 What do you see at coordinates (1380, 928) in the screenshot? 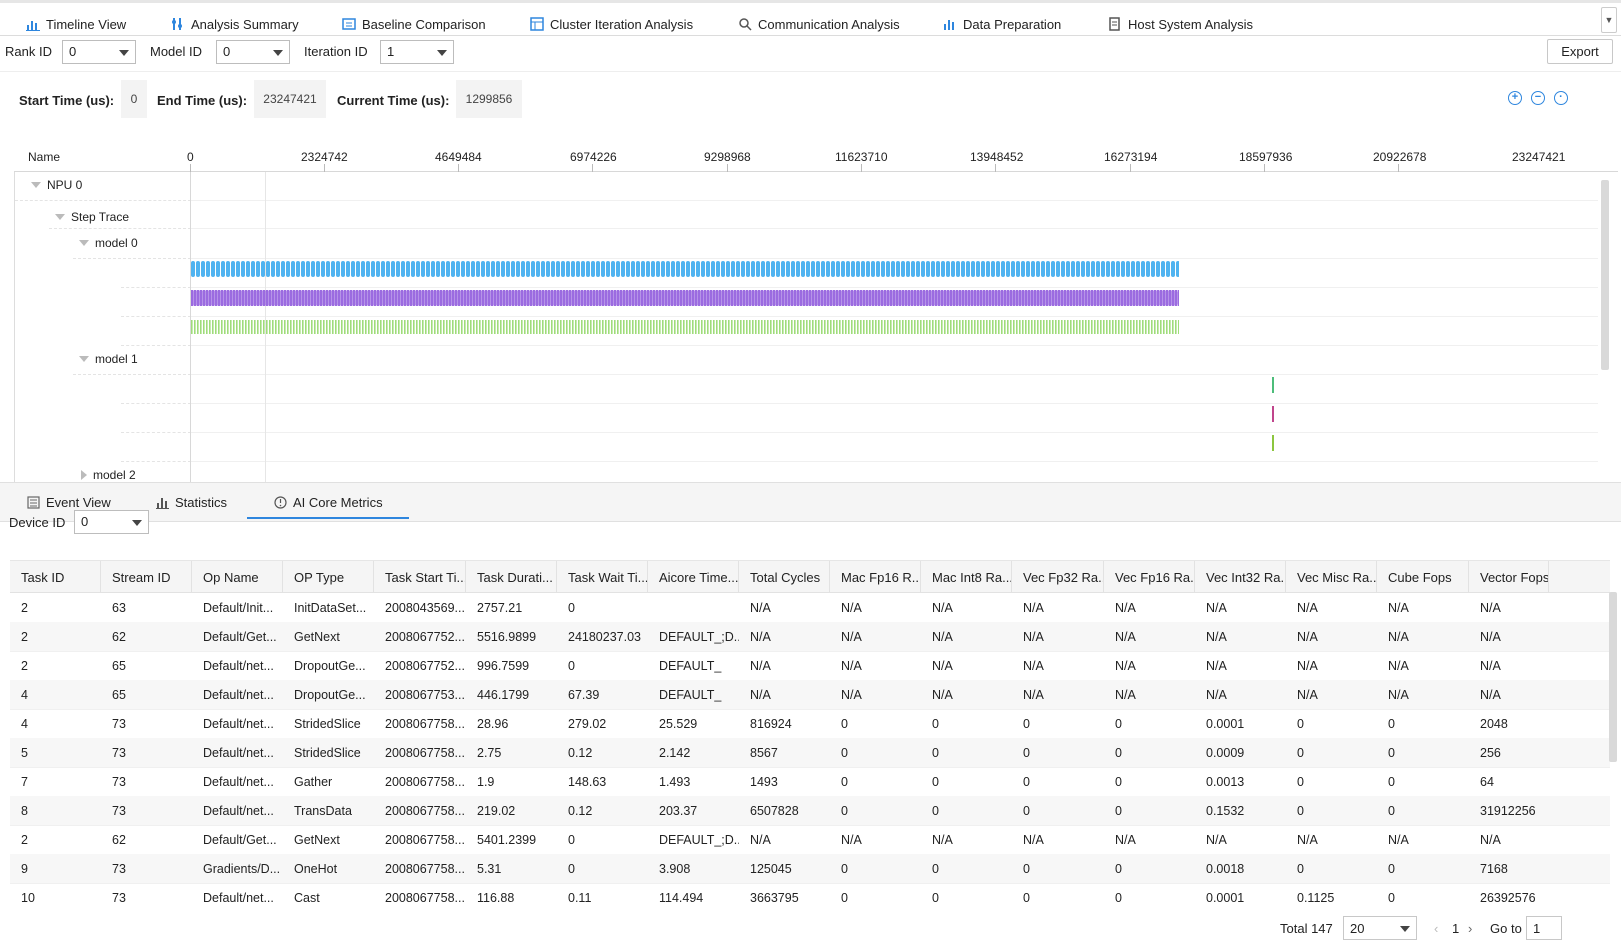
I see `page-size-select: 20` at bounding box center [1380, 928].